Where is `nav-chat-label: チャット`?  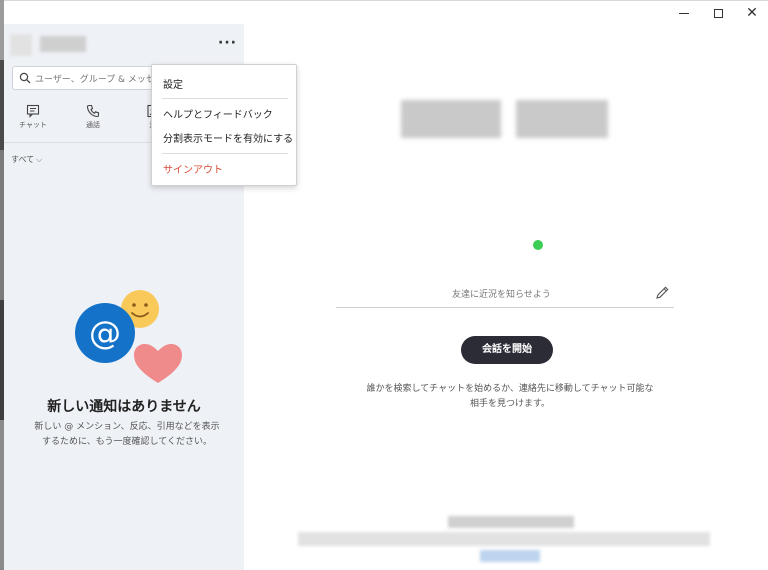
nav-chat-label: チャット is located at coordinates (33, 125).